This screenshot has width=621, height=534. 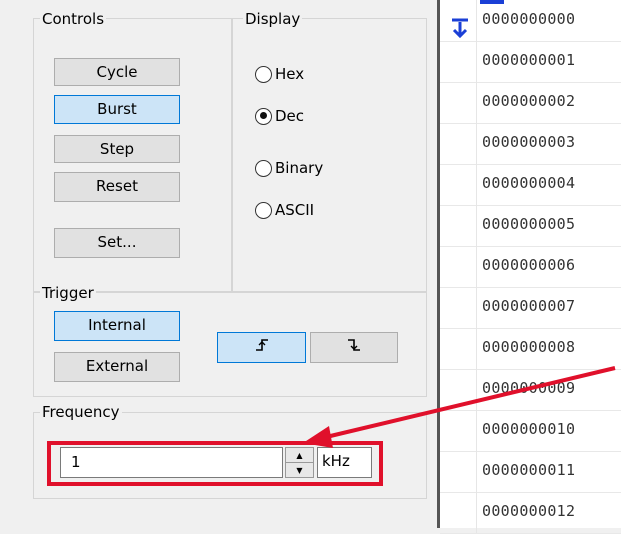 I want to click on burst-button: Burst, so click(x=117, y=109).